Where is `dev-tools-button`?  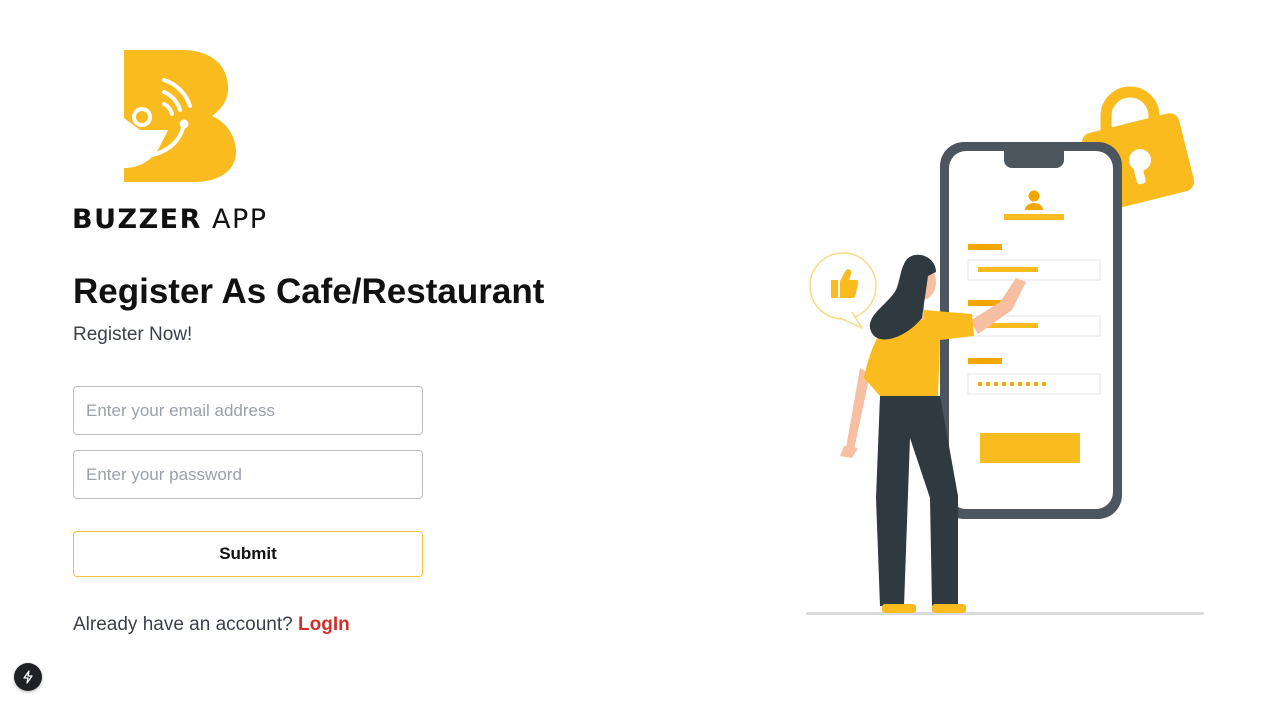
dev-tools-button is located at coordinates (28, 677).